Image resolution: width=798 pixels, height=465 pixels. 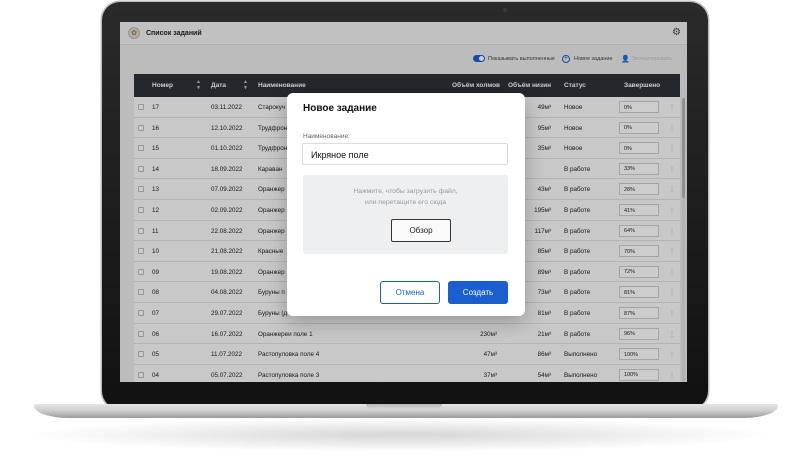 What do you see at coordinates (340, 108) in the screenshot?
I see `dialog-title: Новое задание` at bounding box center [340, 108].